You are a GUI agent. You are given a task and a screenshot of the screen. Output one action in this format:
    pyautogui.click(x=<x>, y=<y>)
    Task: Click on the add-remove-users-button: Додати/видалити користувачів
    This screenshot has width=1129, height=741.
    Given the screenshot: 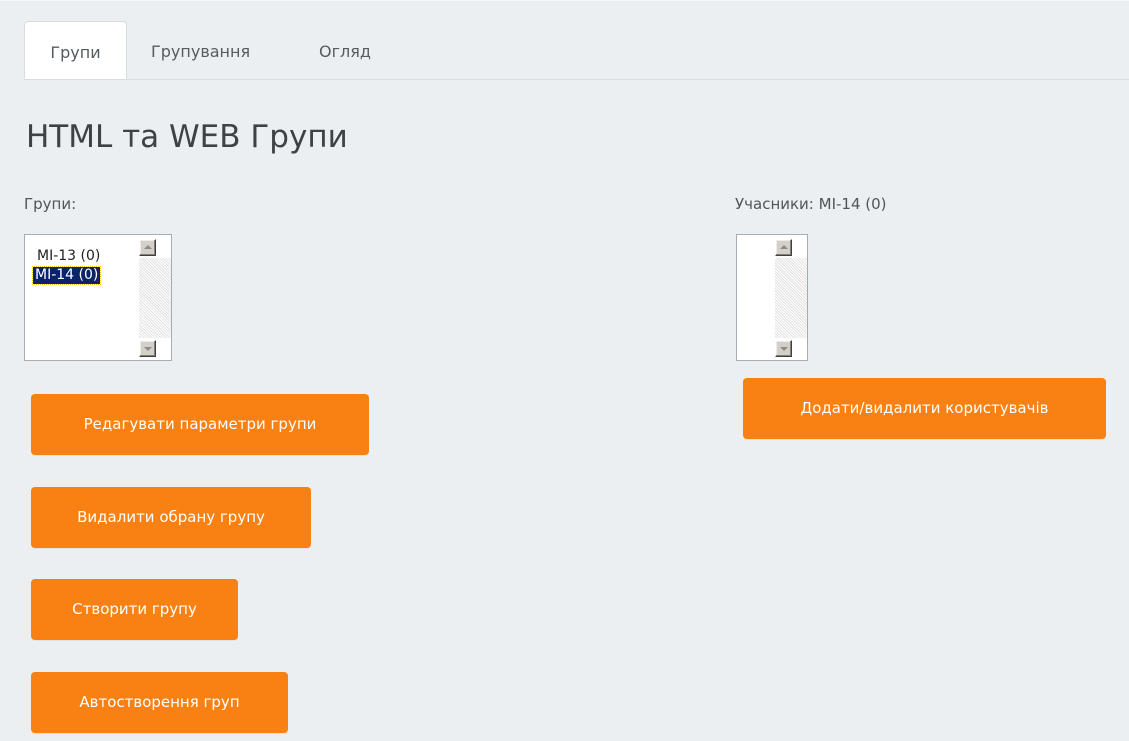 What is the action you would take?
    pyautogui.click(x=924, y=408)
    